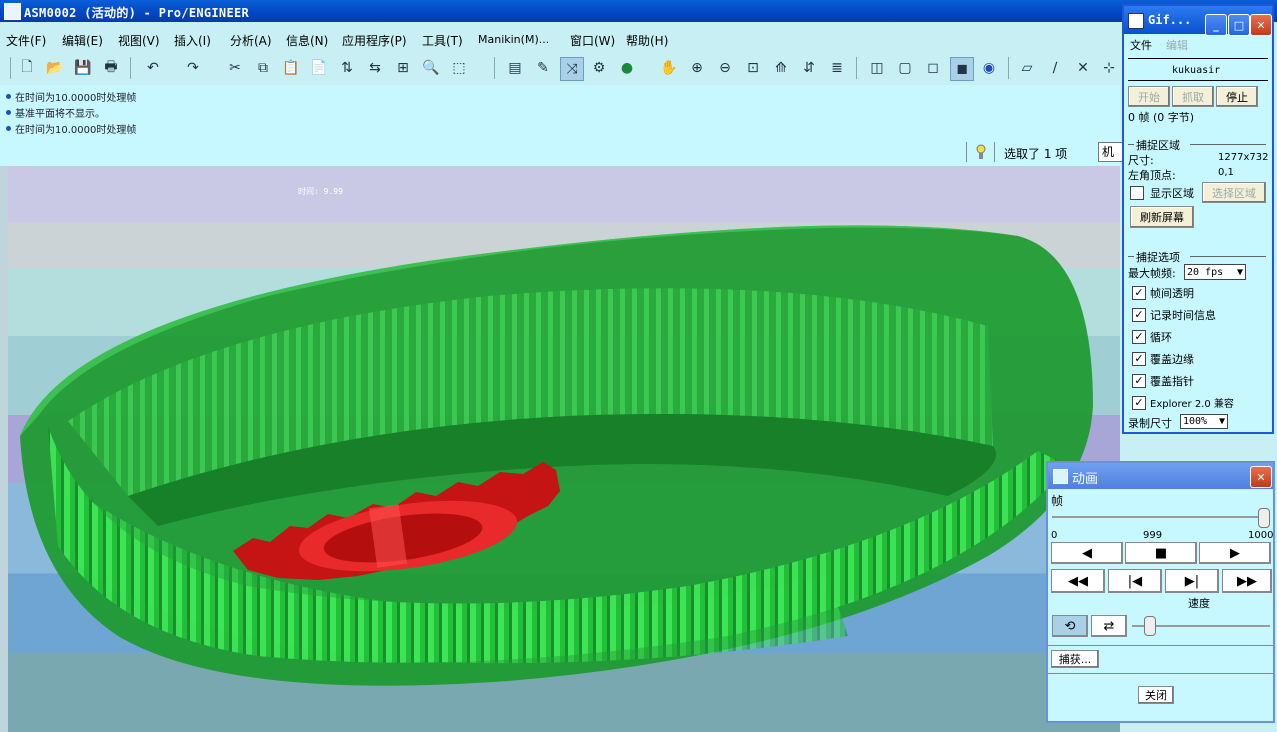 This screenshot has width=1277, height=732. Describe the element at coordinates (1226, 172) in the screenshot. I see `corner-value: 0,1` at that location.